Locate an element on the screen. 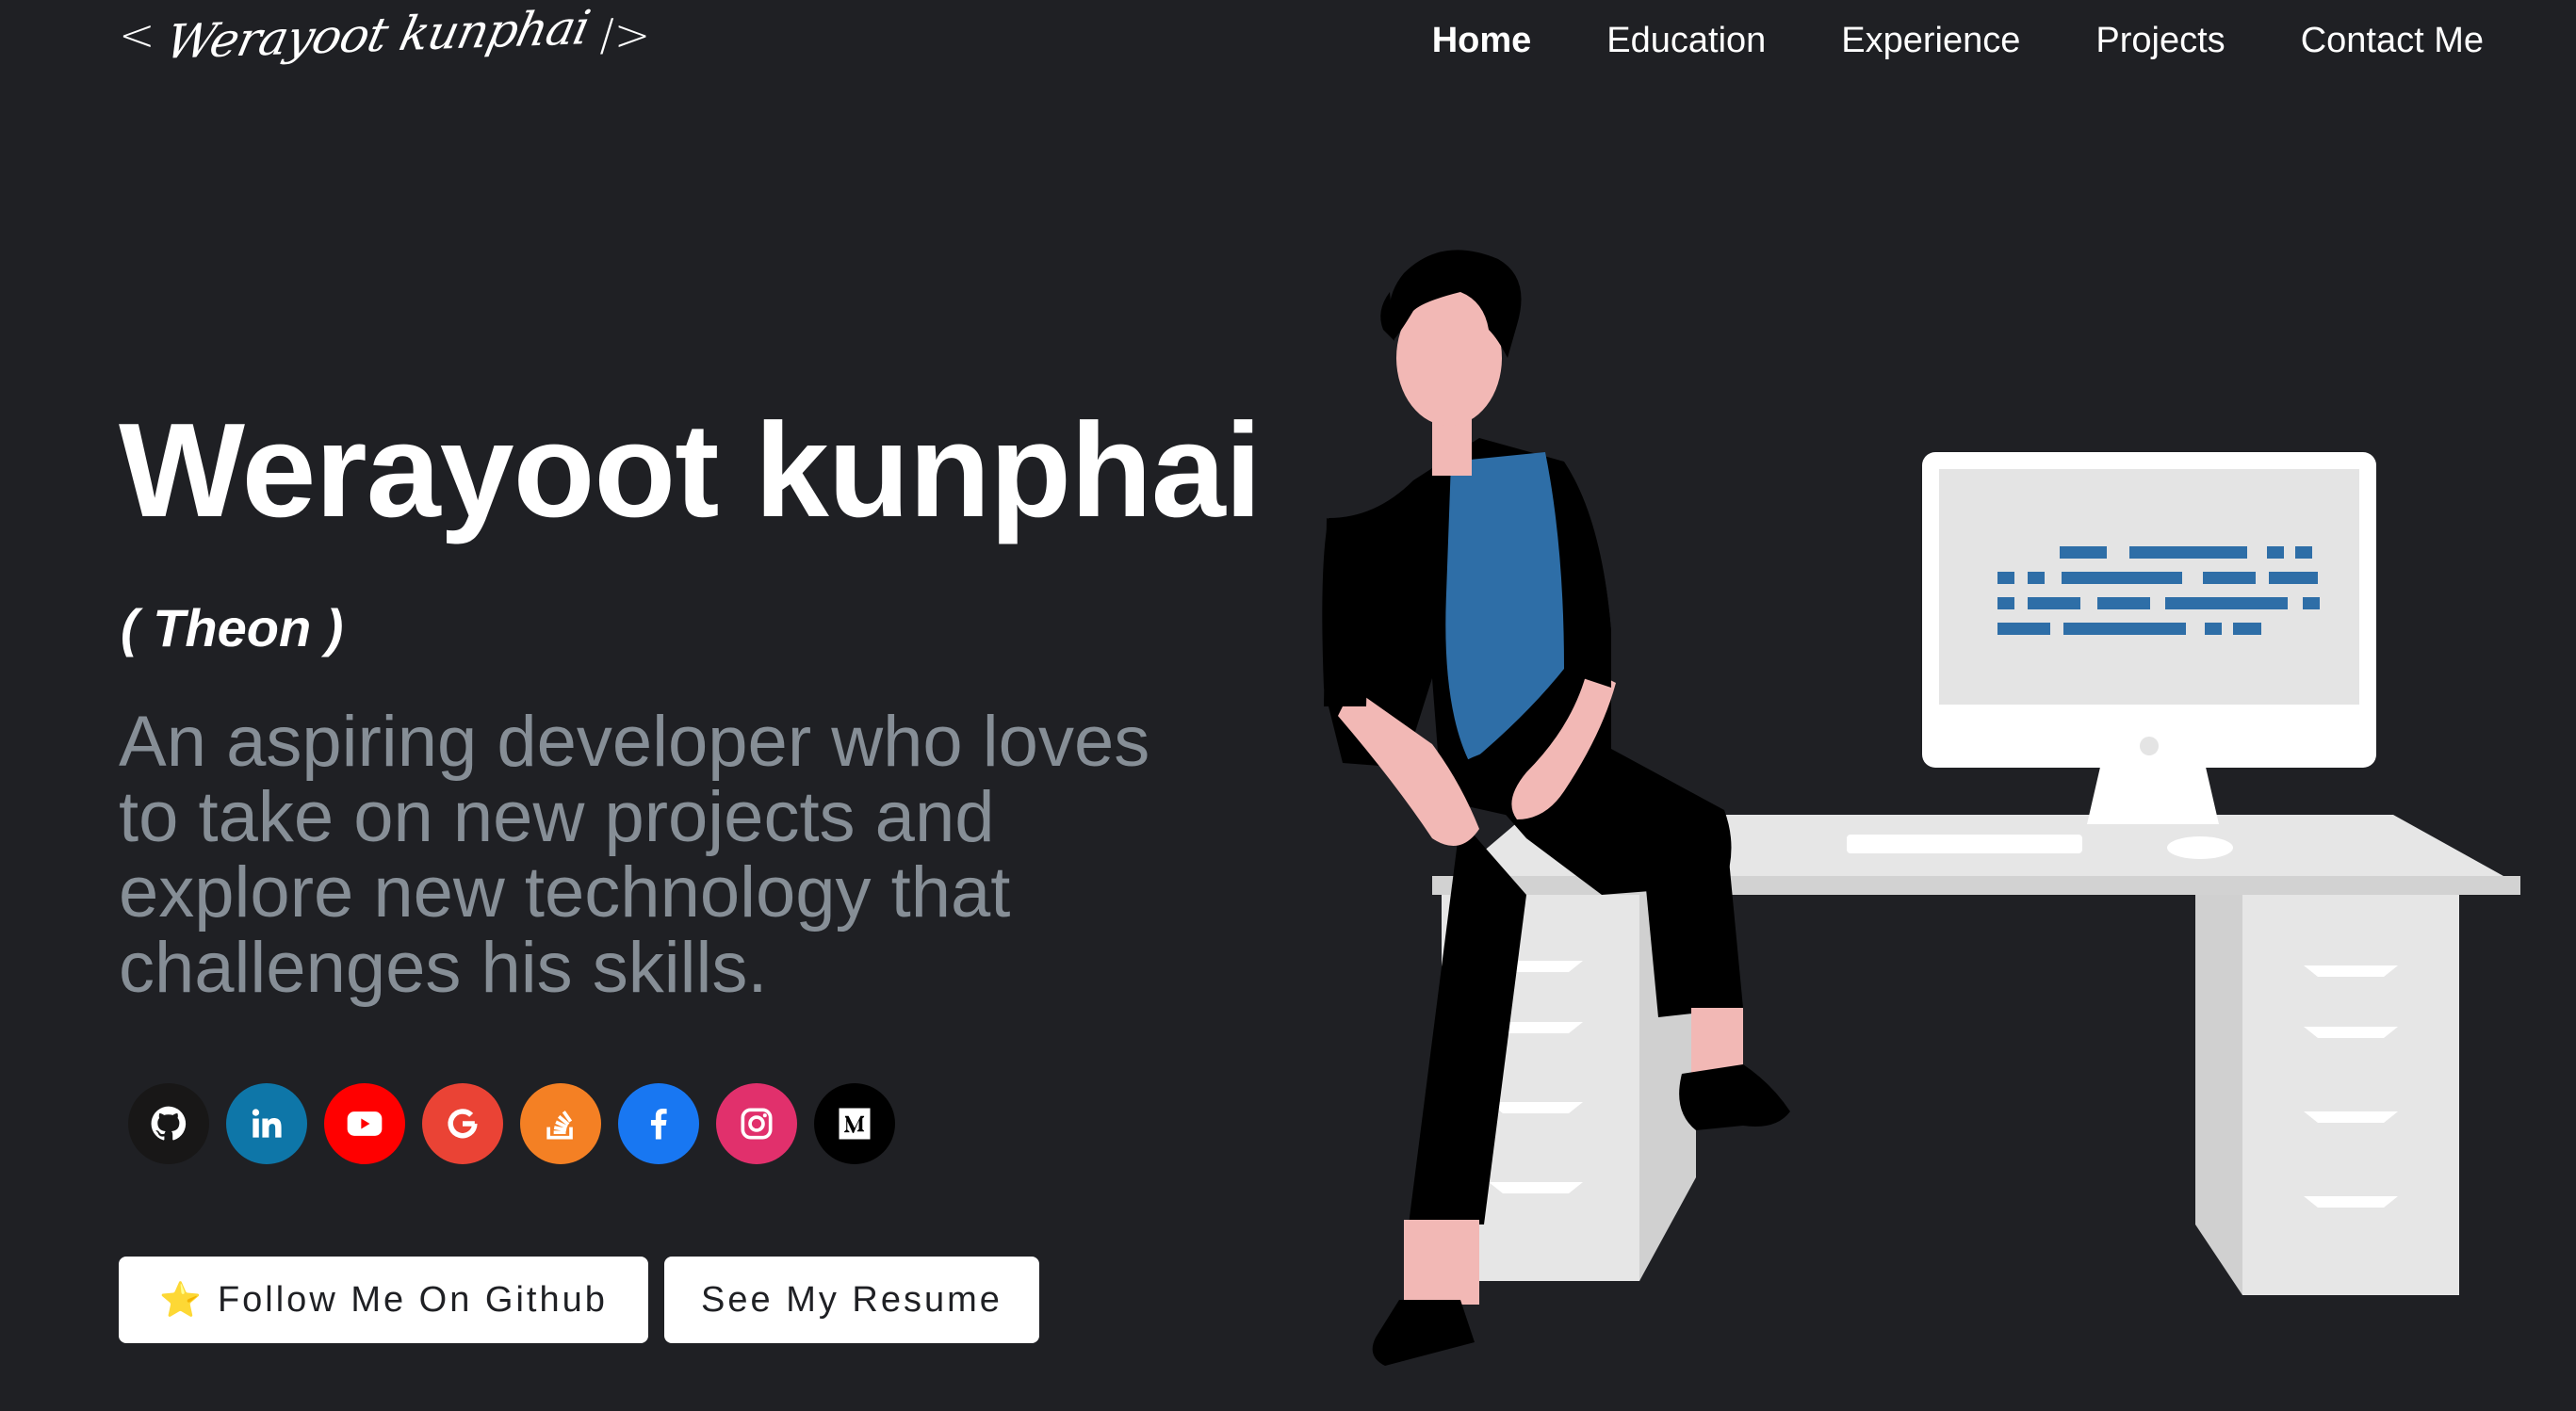 This screenshot has width=2576, height=1411. follow-github-button: ⭐ Follow Me On Github is located at coordinates (383, 1300).